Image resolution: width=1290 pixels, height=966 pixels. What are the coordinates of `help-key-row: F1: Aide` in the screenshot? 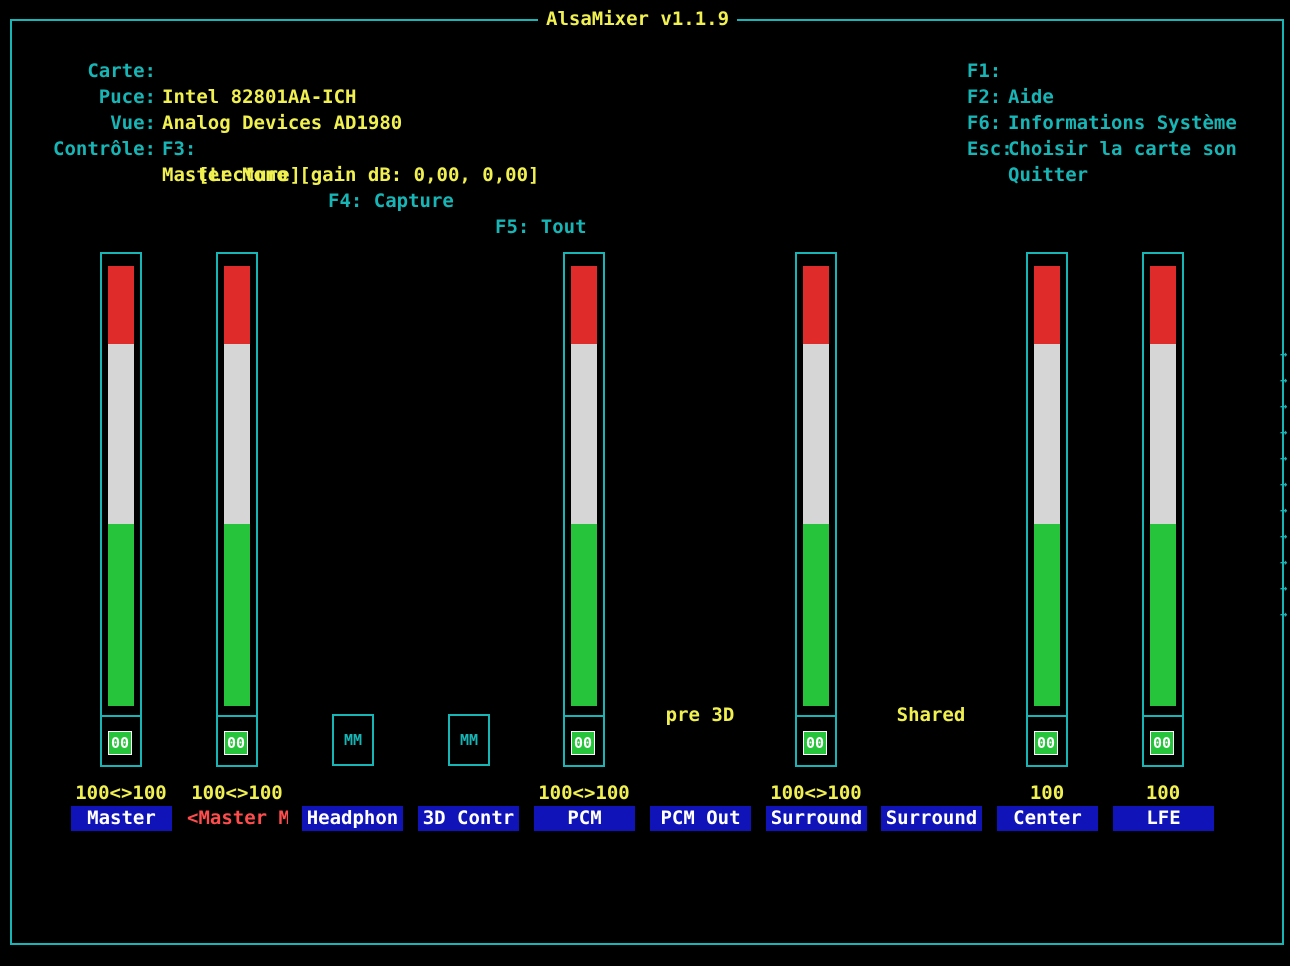 It's located at (999, 70).